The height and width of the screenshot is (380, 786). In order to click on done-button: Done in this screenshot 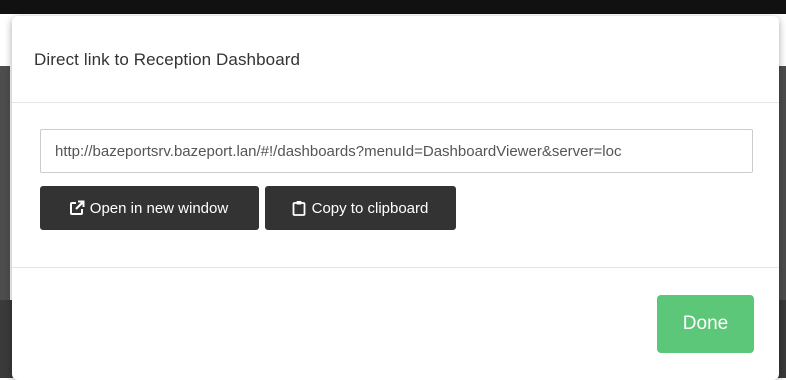, I will do `click(705, 324)`.